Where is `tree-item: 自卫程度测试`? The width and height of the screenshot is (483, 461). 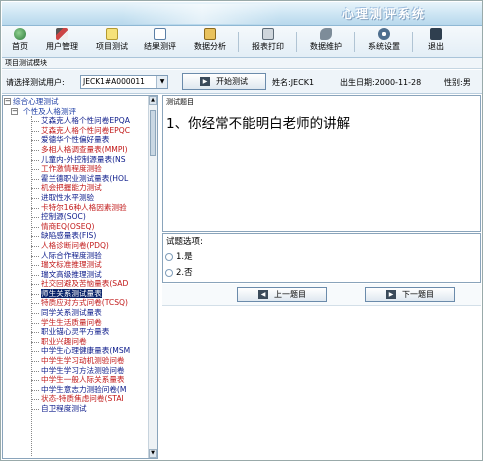
tree-item: 自卫程度测试 is located at coordinates (76, 409).